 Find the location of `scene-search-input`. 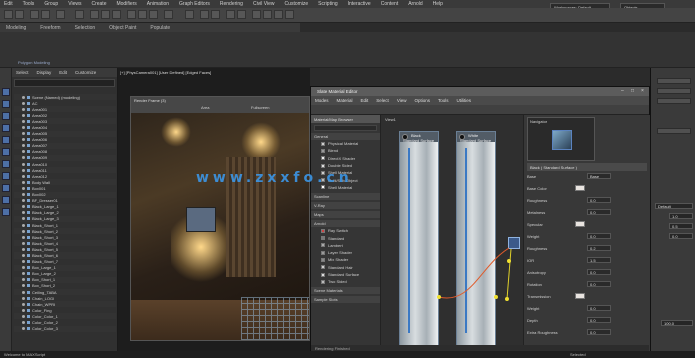

scene-search-input is located at coordinates (64, 83).